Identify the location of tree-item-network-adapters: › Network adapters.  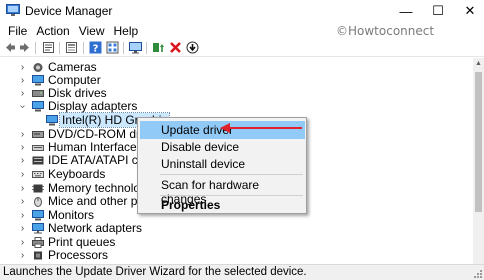
(235, 228).